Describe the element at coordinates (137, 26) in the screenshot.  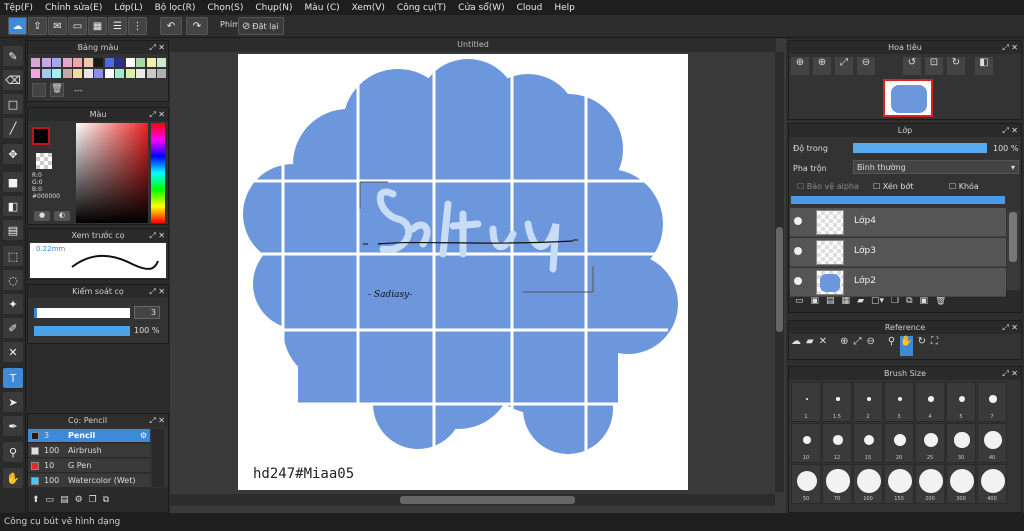
I see `share-icon: ⋮` at that location.